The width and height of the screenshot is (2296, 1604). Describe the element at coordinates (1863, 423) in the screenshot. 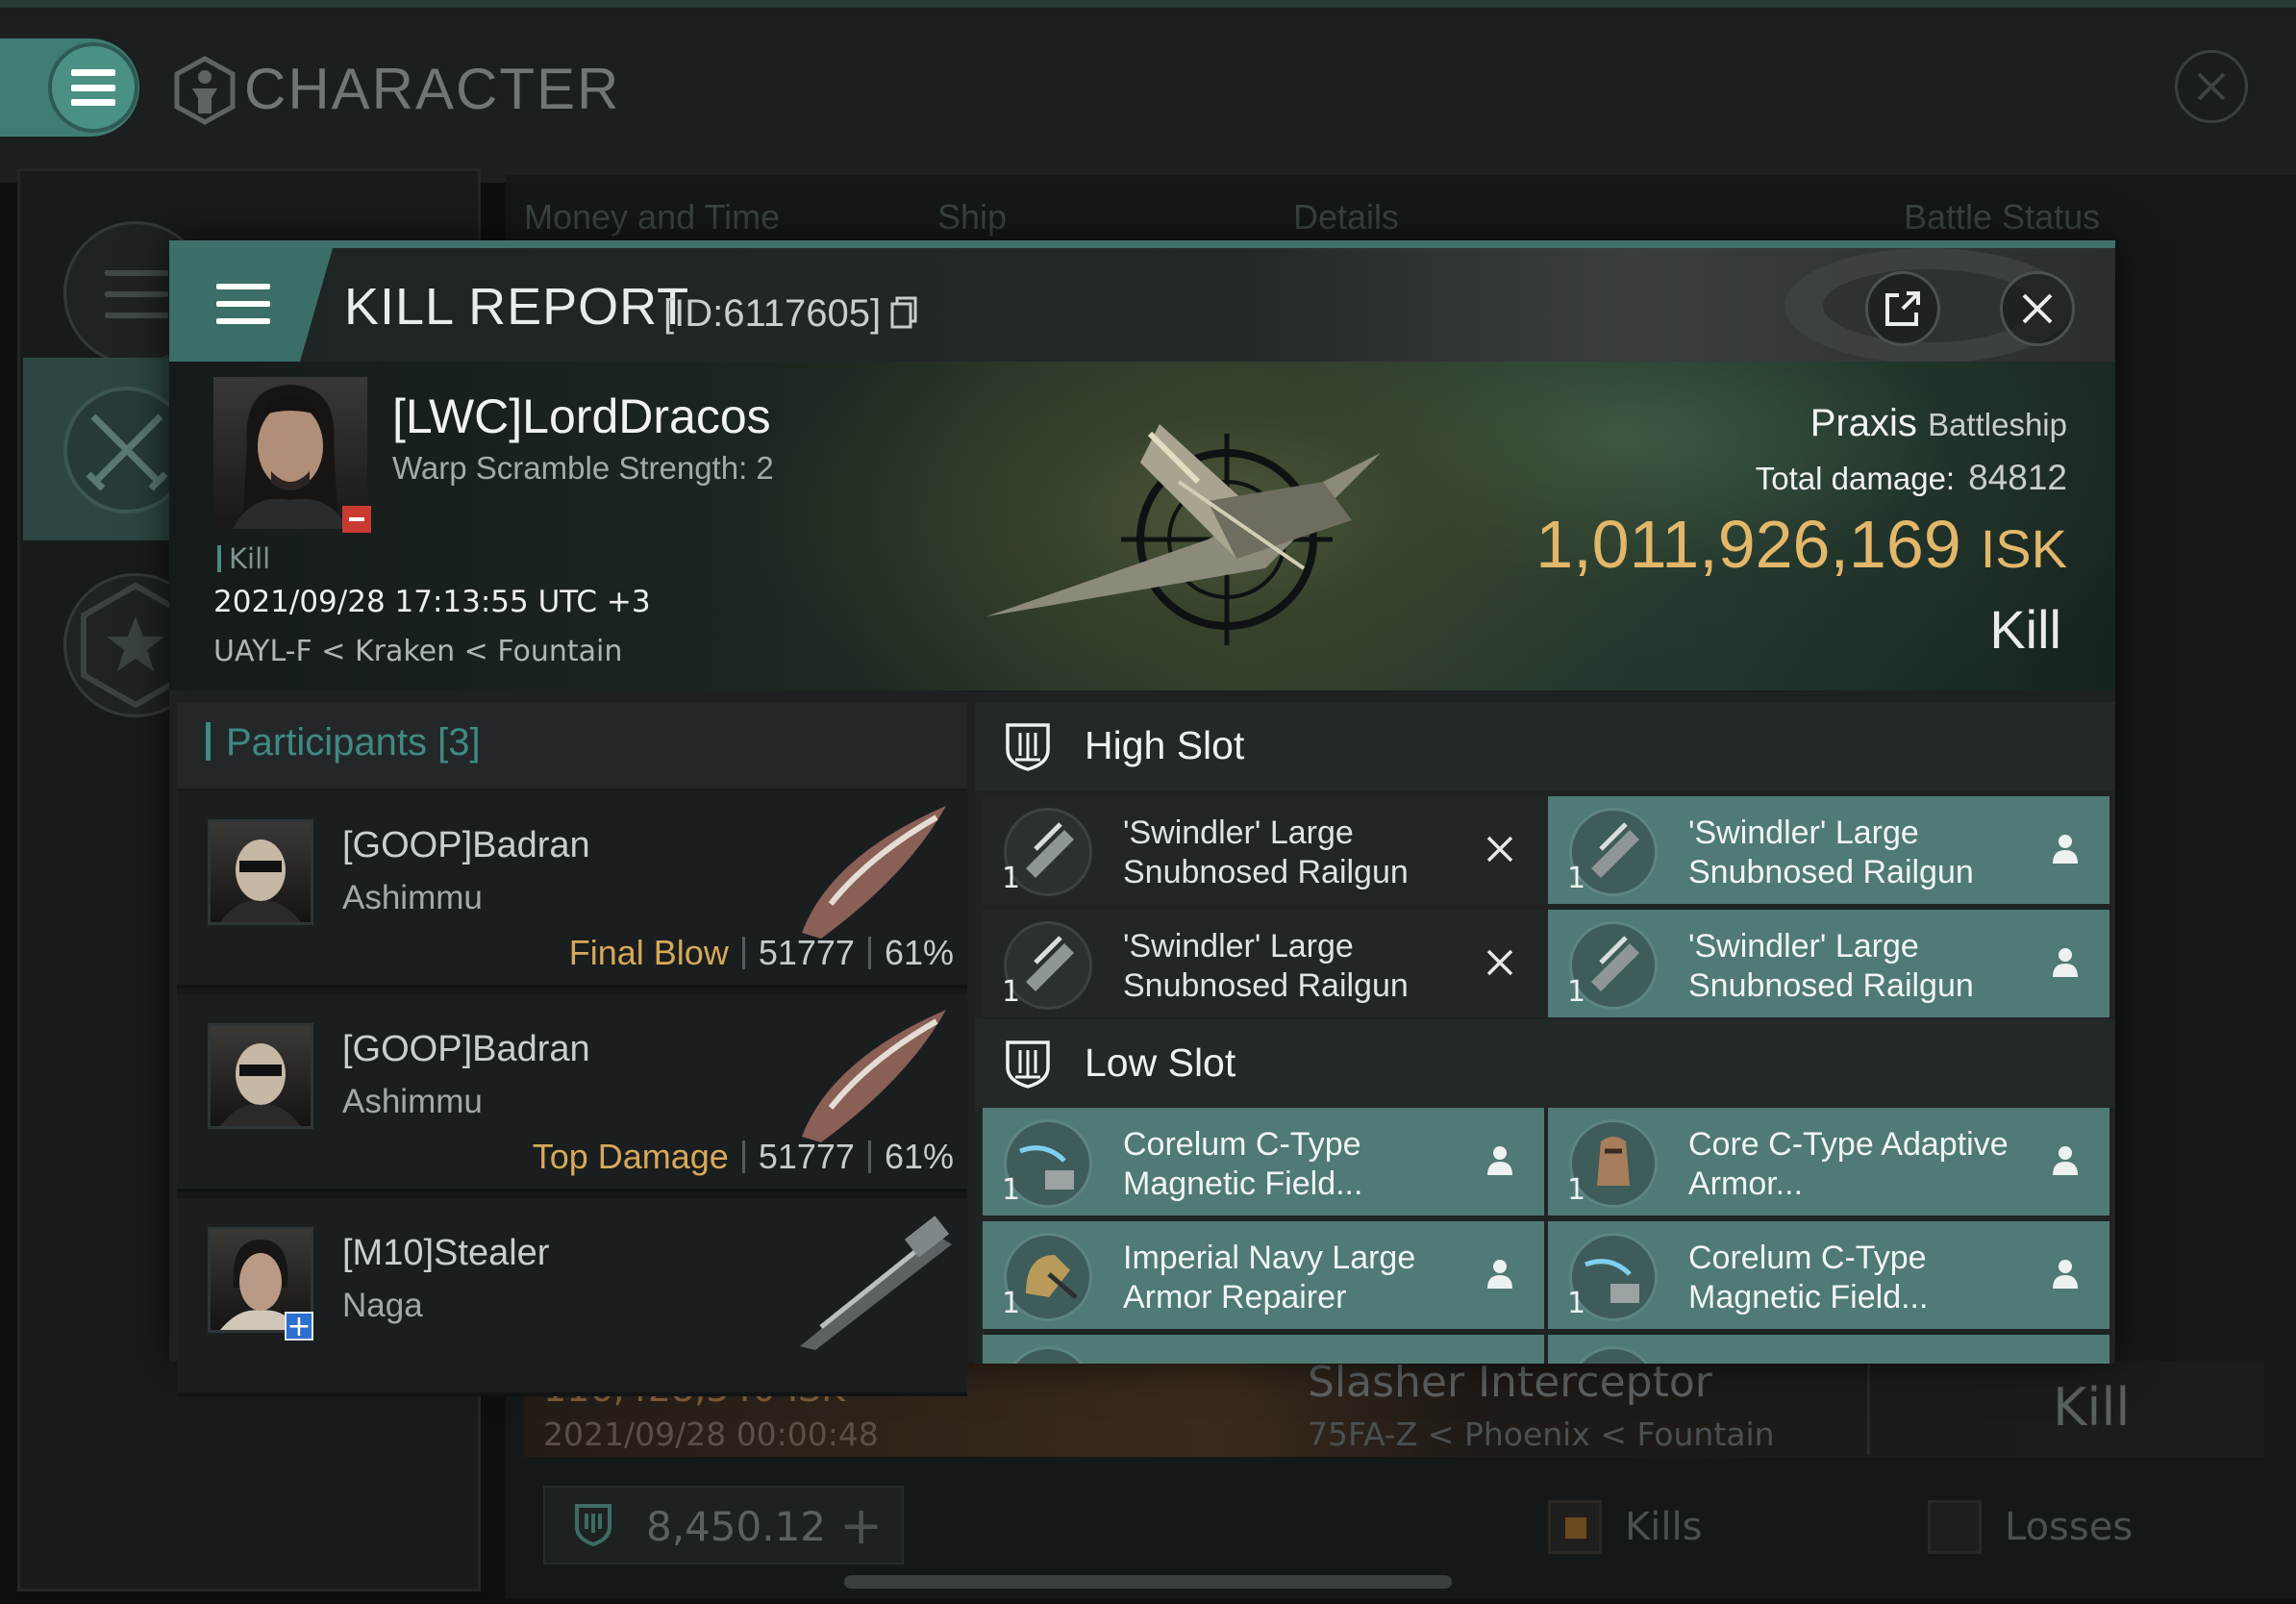

I see `ship-type: Praxis` at that location.